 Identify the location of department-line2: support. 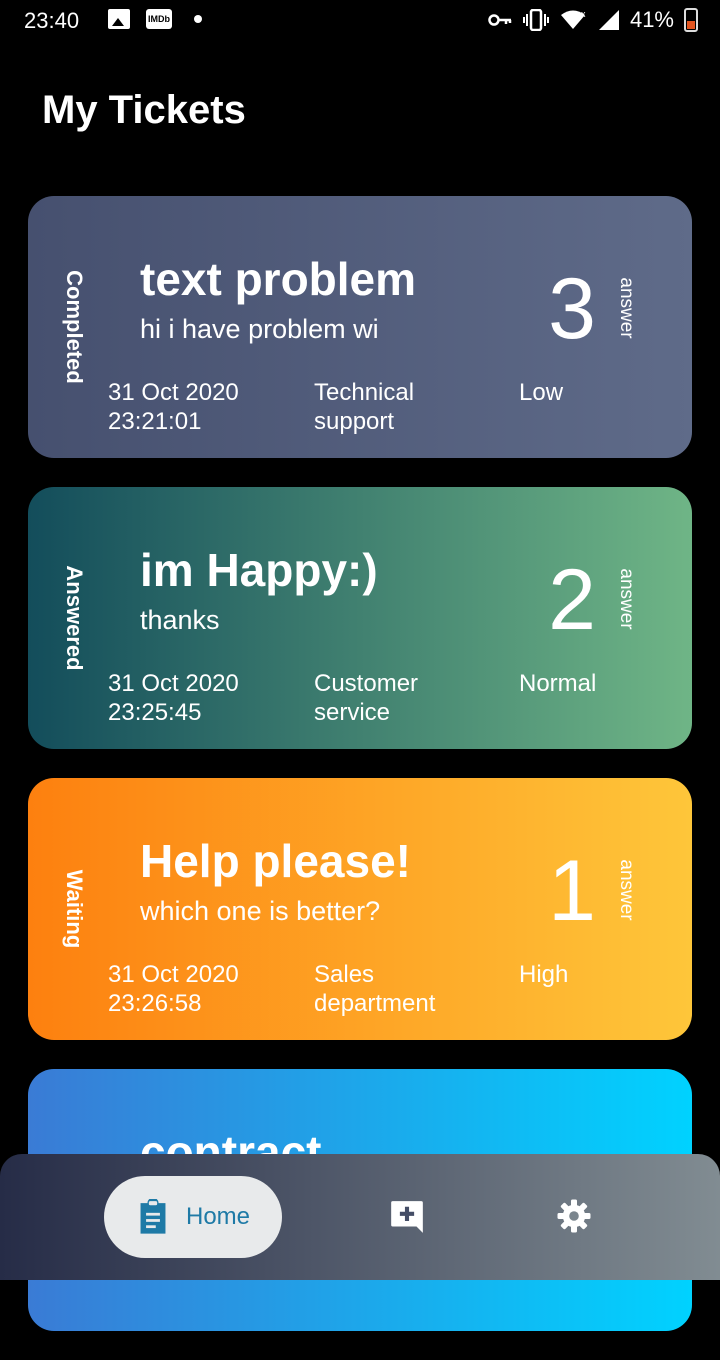
(354, 421).